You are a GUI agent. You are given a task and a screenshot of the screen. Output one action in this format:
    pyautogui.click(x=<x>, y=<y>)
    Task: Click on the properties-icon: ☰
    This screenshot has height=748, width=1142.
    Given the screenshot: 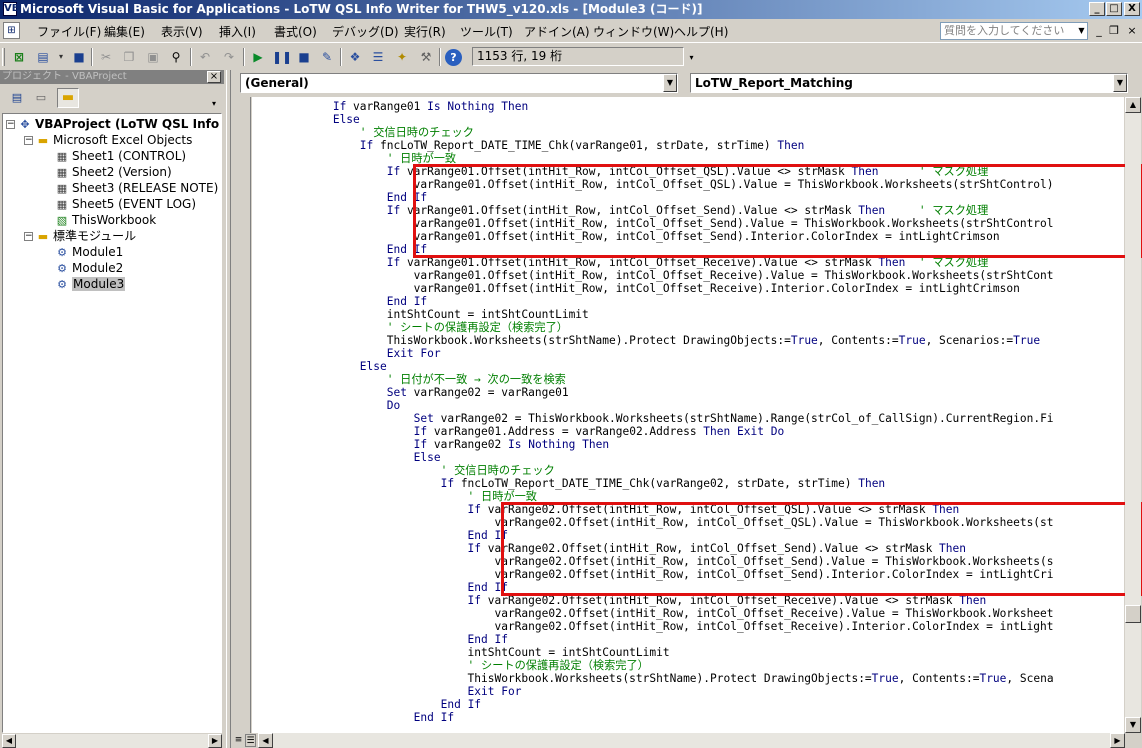 What is the action you would take?
    pyautogui.click(x=378, y=57)
    